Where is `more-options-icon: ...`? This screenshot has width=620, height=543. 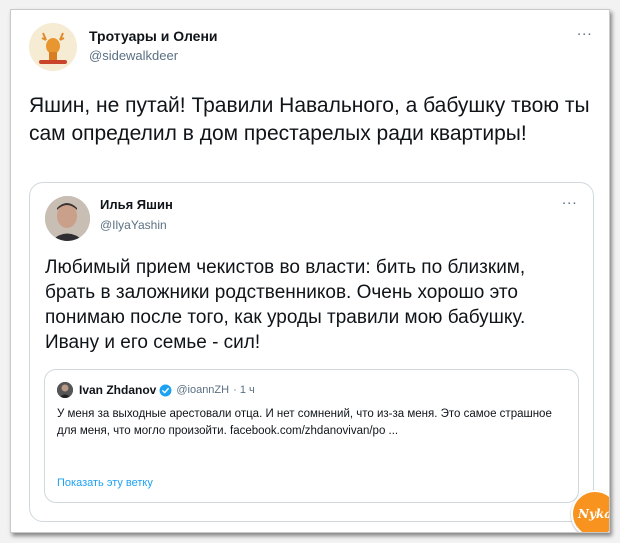 more-options-icon: ... is located at coordinates (585, 30).